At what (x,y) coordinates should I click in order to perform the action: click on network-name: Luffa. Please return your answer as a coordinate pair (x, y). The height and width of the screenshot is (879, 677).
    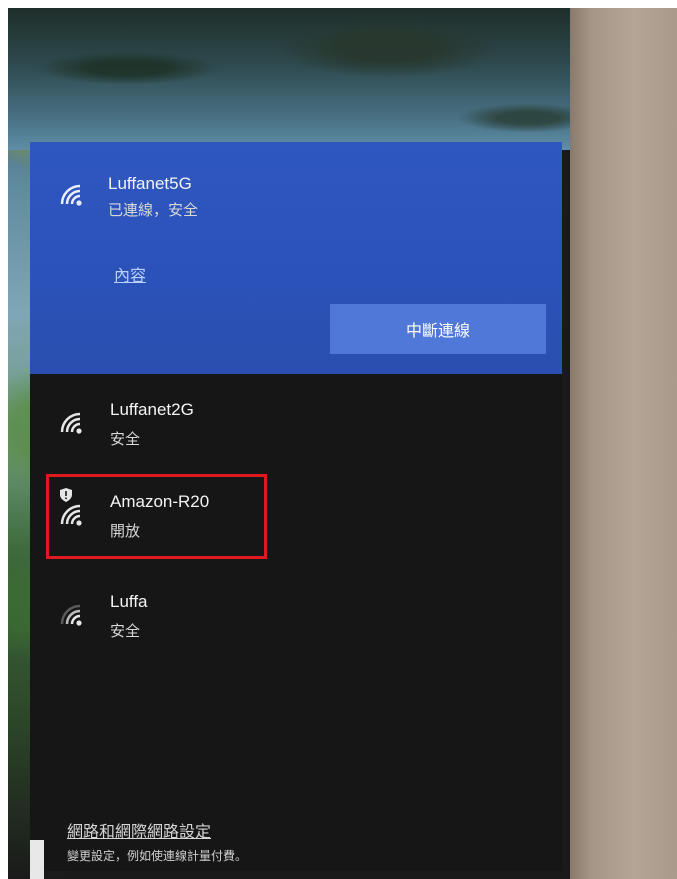
    Looking at the image, I should click on (129, 601).